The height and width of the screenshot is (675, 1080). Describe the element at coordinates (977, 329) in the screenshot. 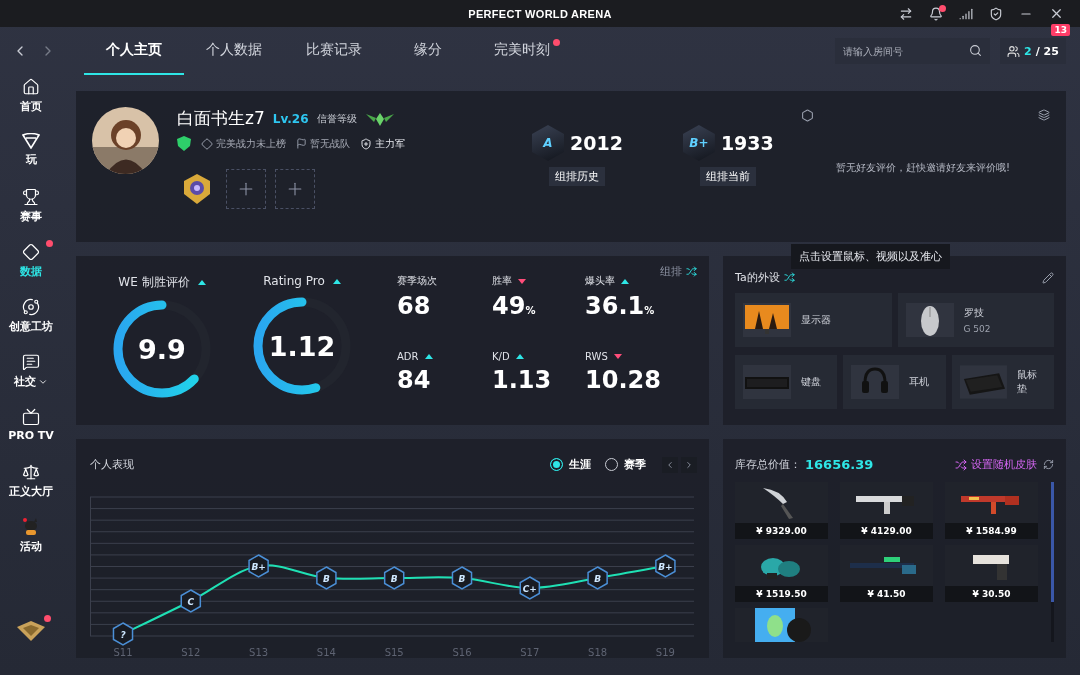

I see `peripheral-model: G 502` at that location.